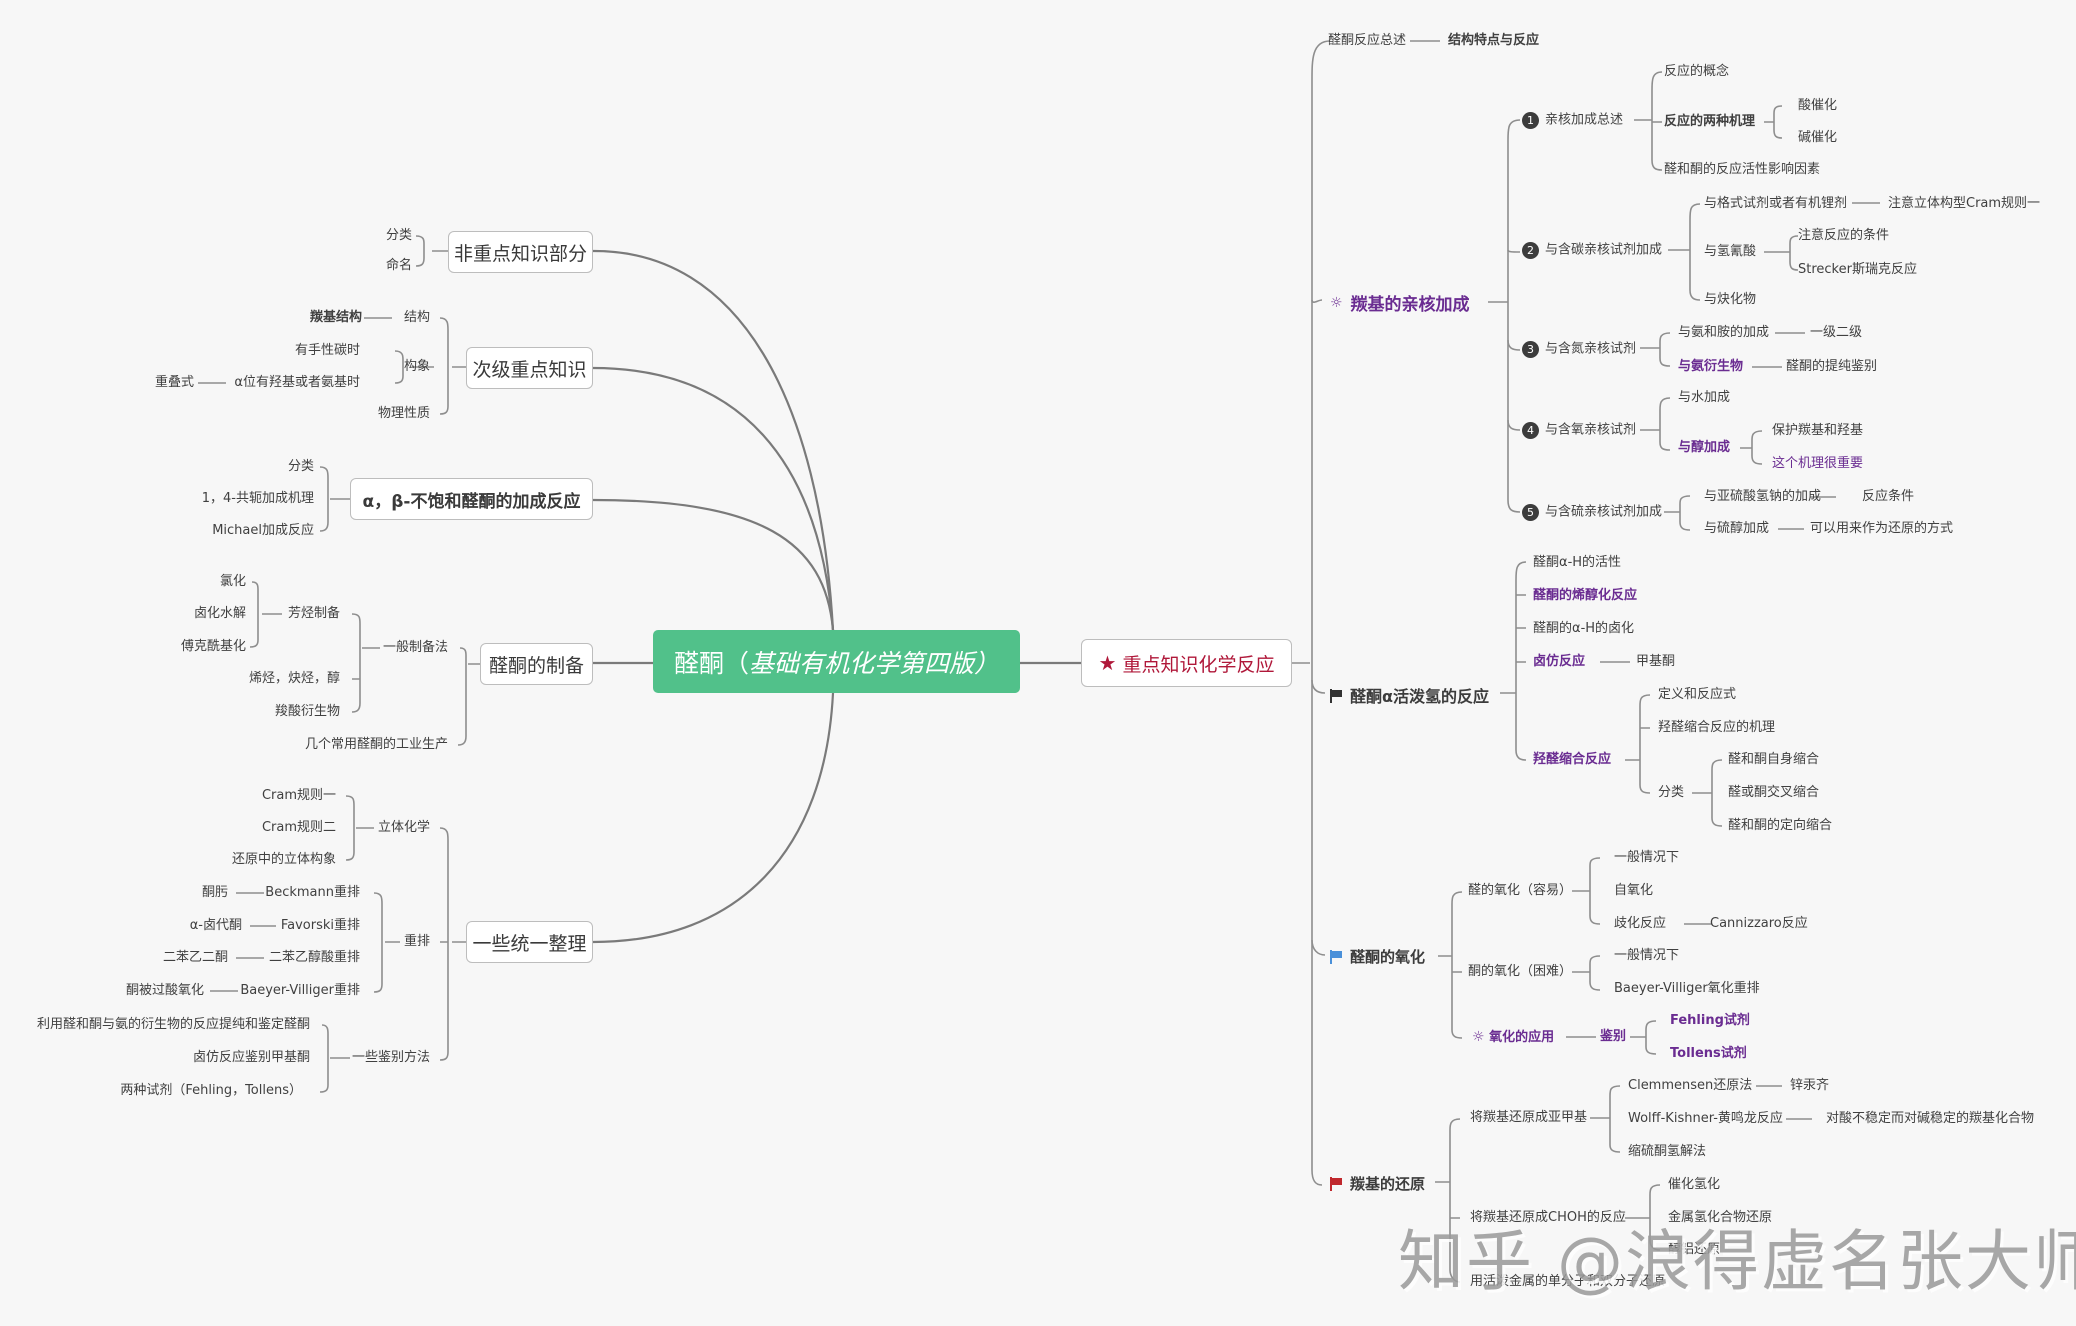 Image resolution: width=2076 pixels, height=1326 pixels. What do you see at coordinates (216, 926) in the screenshot?
I see `leaf-alpha-haloketone: α-卤代酮` at bounding box center [216, 926].